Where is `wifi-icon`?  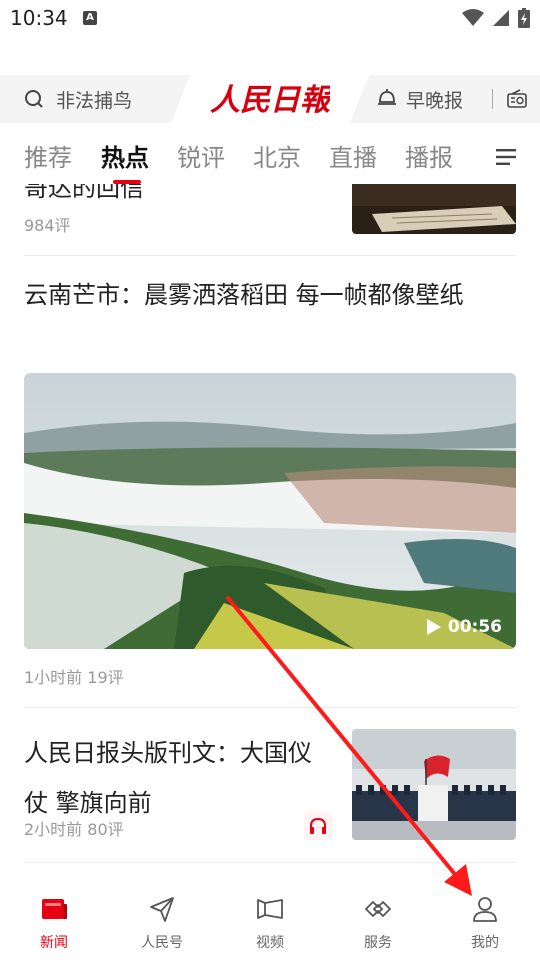 wifi-icon is located at coordinates (473, 17).